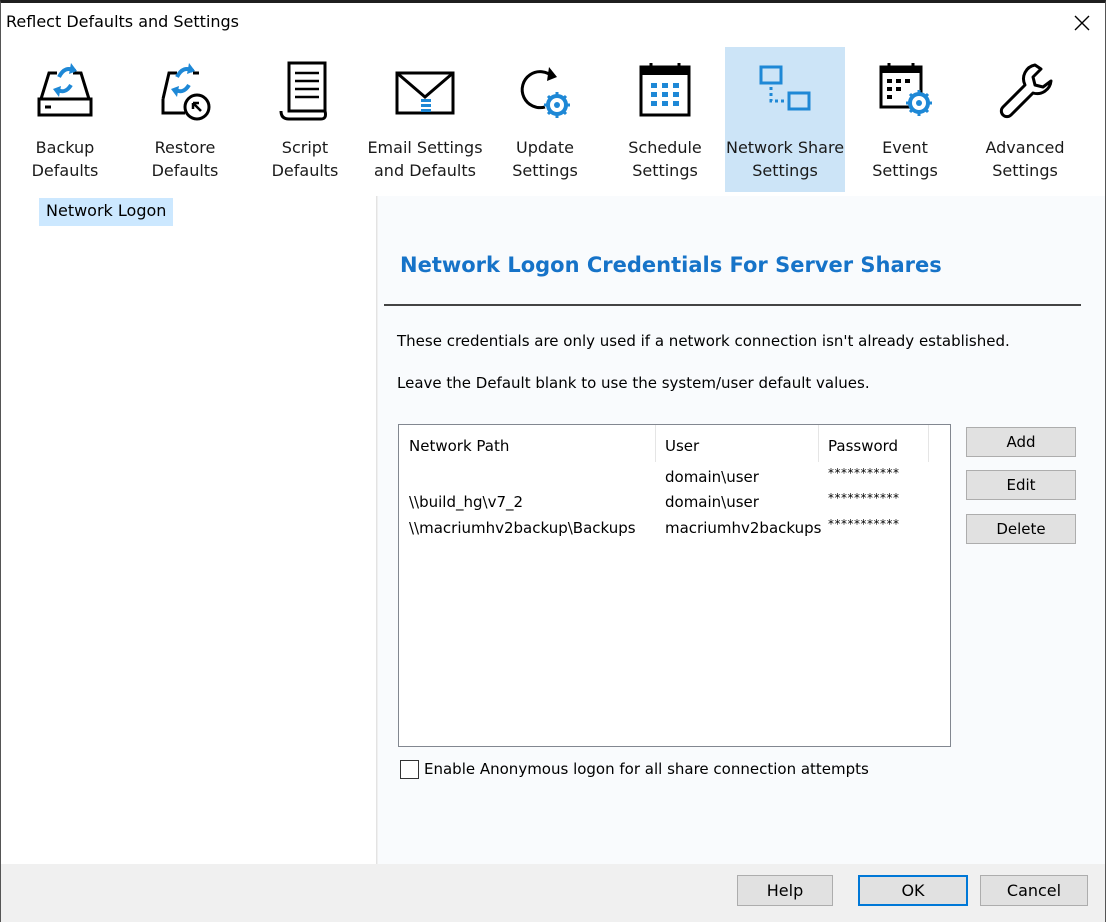  Describe the element at coordinates (665, 119) in the screenshot. I see `toolbar-schedule-settings: Schedule Settings` at that location.